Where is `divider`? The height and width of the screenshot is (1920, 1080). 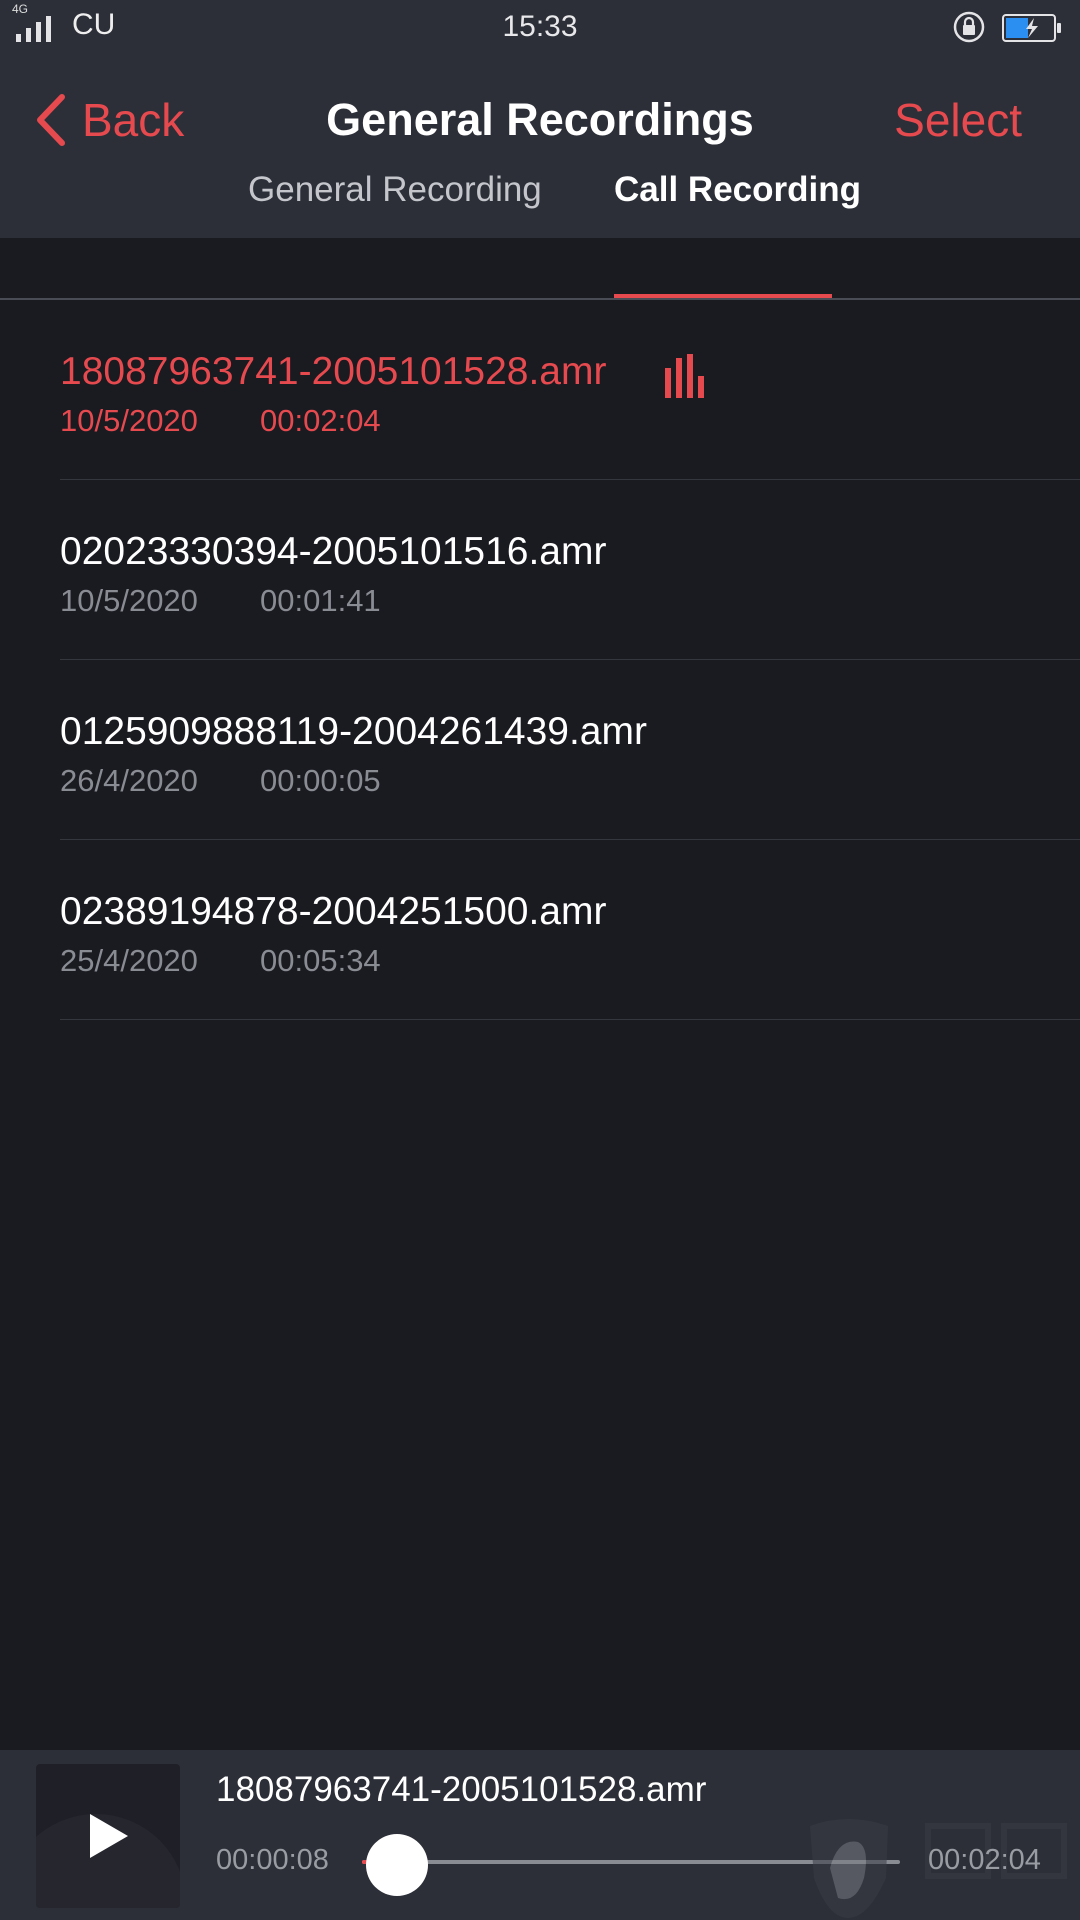
divider is located at coordinates (570, 1019).